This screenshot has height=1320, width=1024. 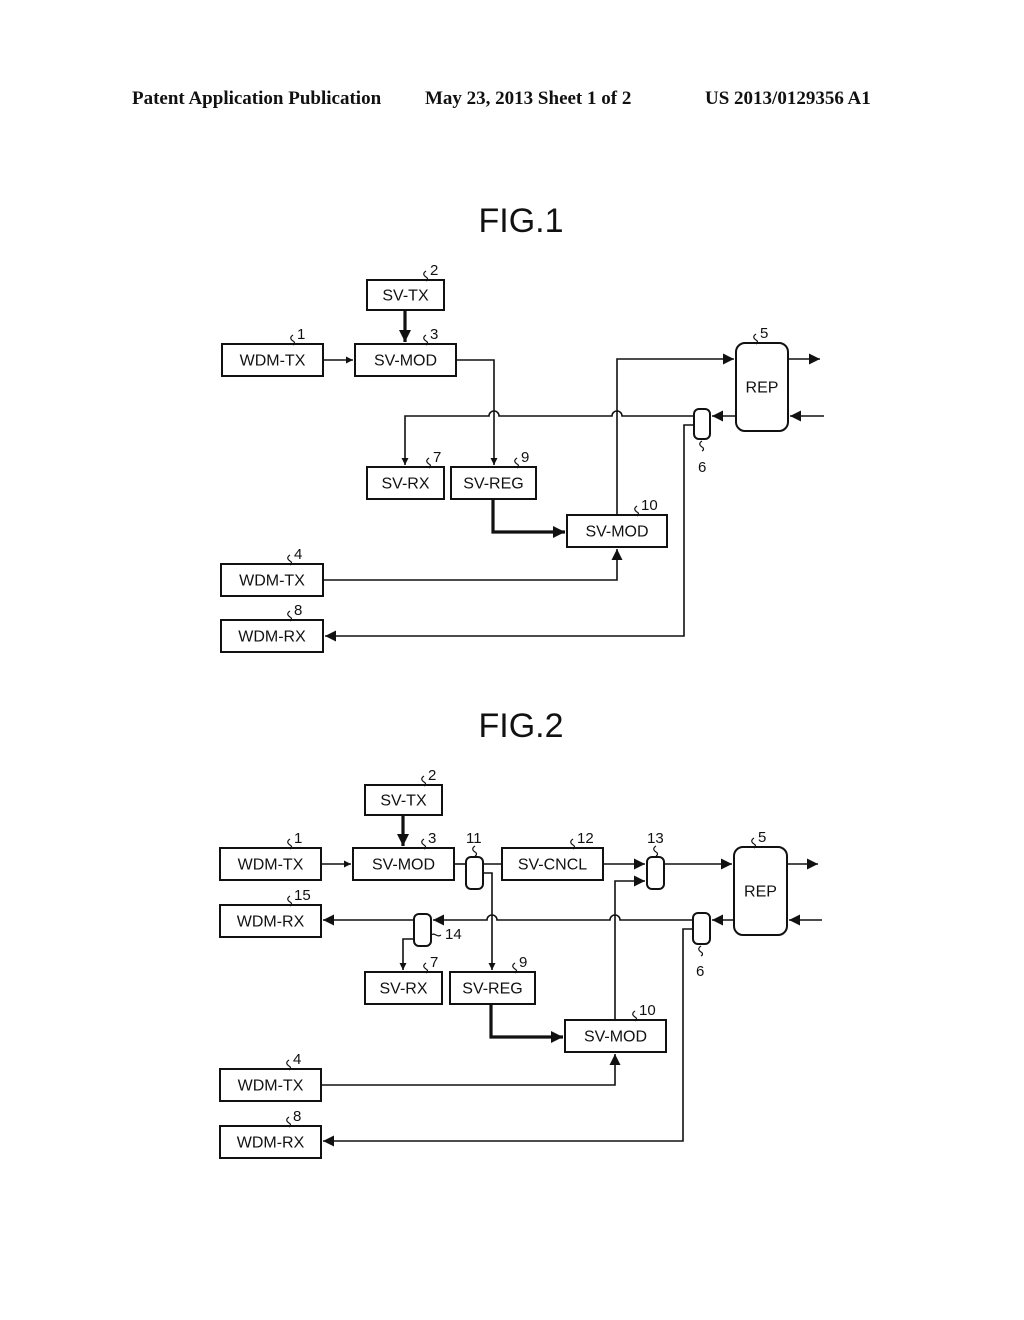 I want to click on reference-numeral: 15, so click(x=302, y=895).